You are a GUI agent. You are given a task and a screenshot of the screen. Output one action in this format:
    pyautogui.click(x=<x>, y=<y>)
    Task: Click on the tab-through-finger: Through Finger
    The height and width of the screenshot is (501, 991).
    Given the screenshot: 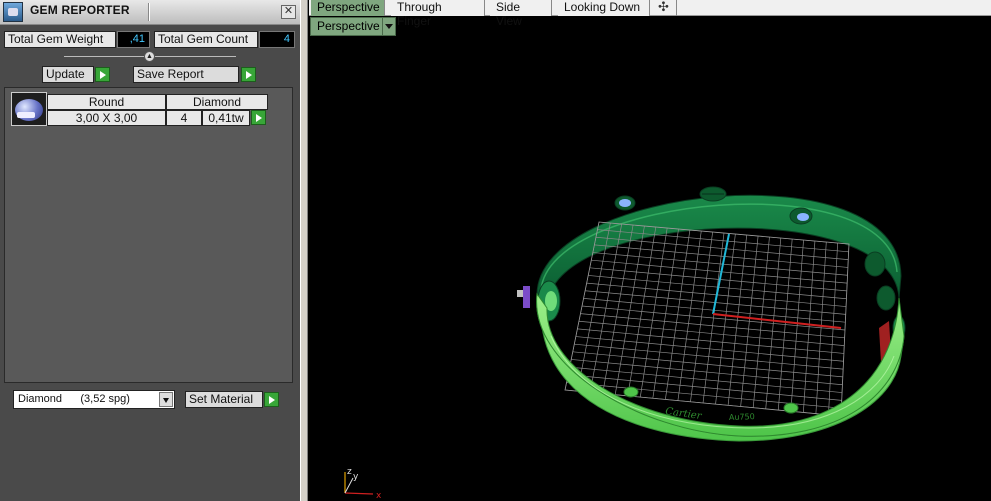 What is the action you would take?
    pyautogui.click(x=438, y=14)
    